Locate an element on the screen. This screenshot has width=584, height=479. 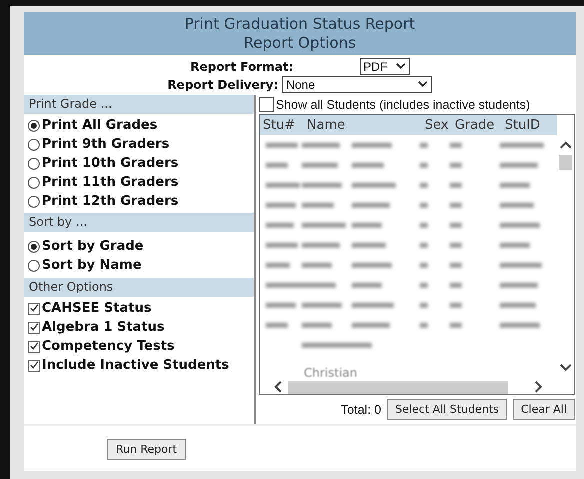
report-title: Print Graduation Status Report is located at coordinates (300, 24).